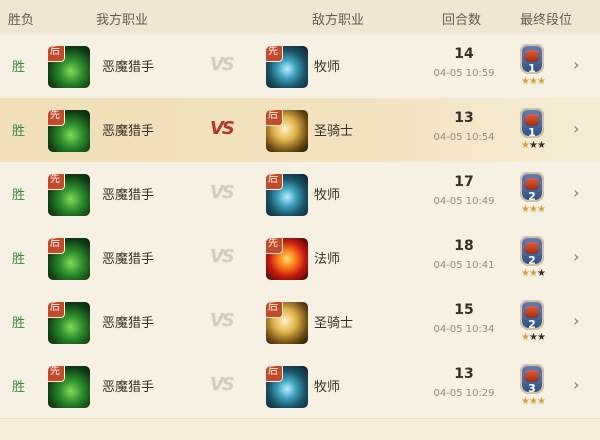  I want to click on match-row: 胜 先恶魔猎手 VS 后牧师 17 04-05 10:49 2 ★★★ ›, so click(300, 194).